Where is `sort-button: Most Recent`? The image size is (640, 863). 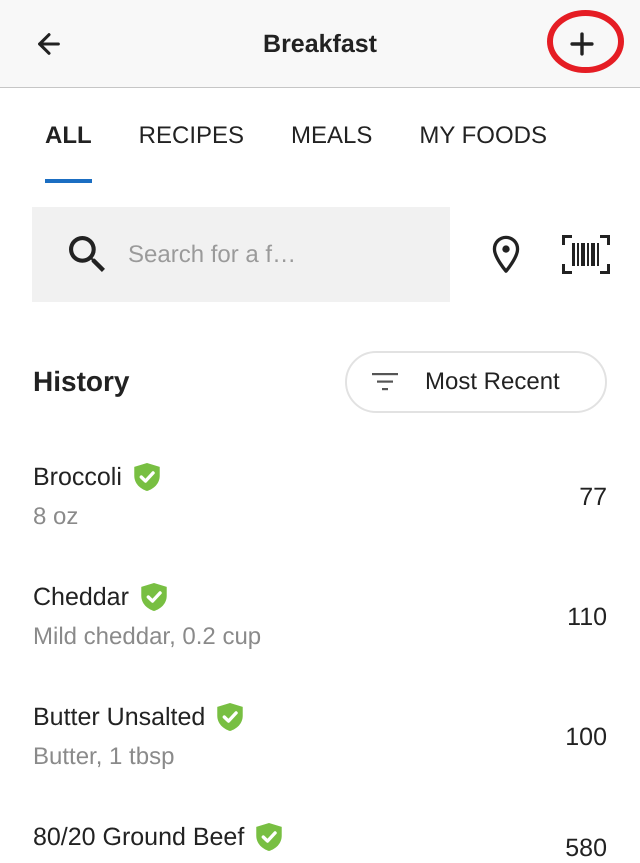
sort-button: Most Recent is located at coordinates (476, 382).